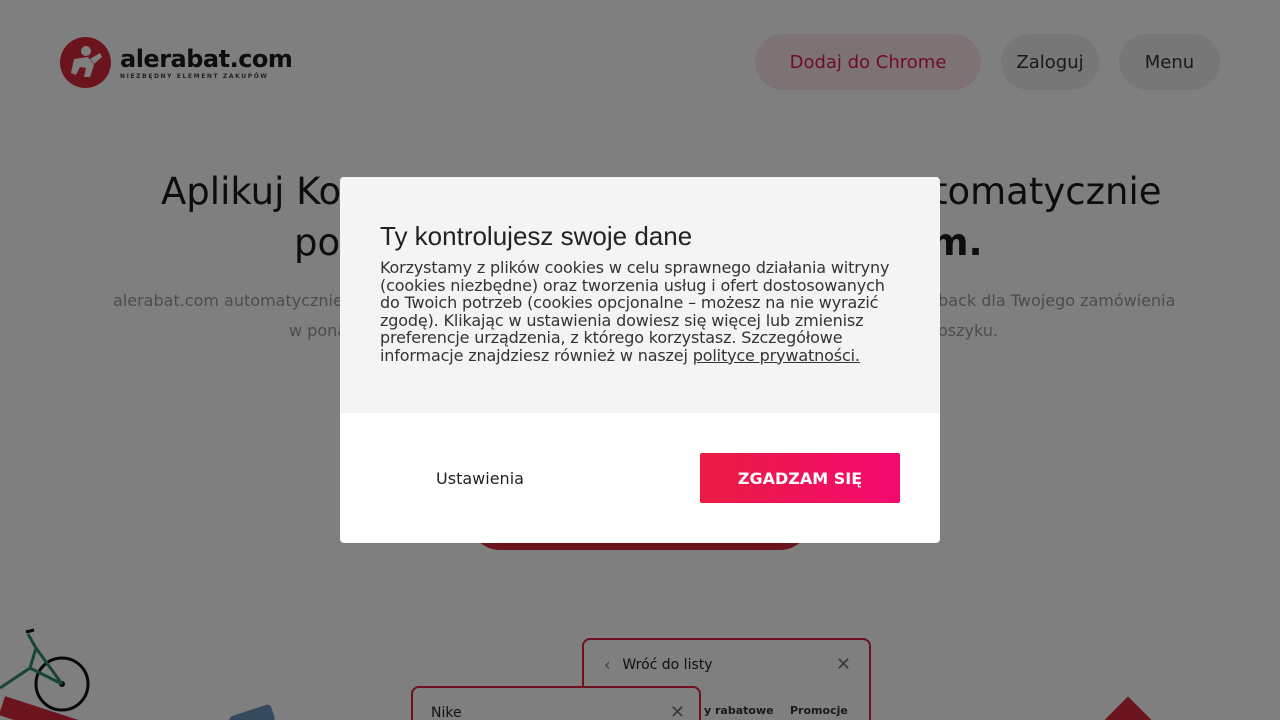 Image resolution: width=1280 pixels, height=720 pixels. I want to click on settings-button: Ustawienia, so click(480, 478).